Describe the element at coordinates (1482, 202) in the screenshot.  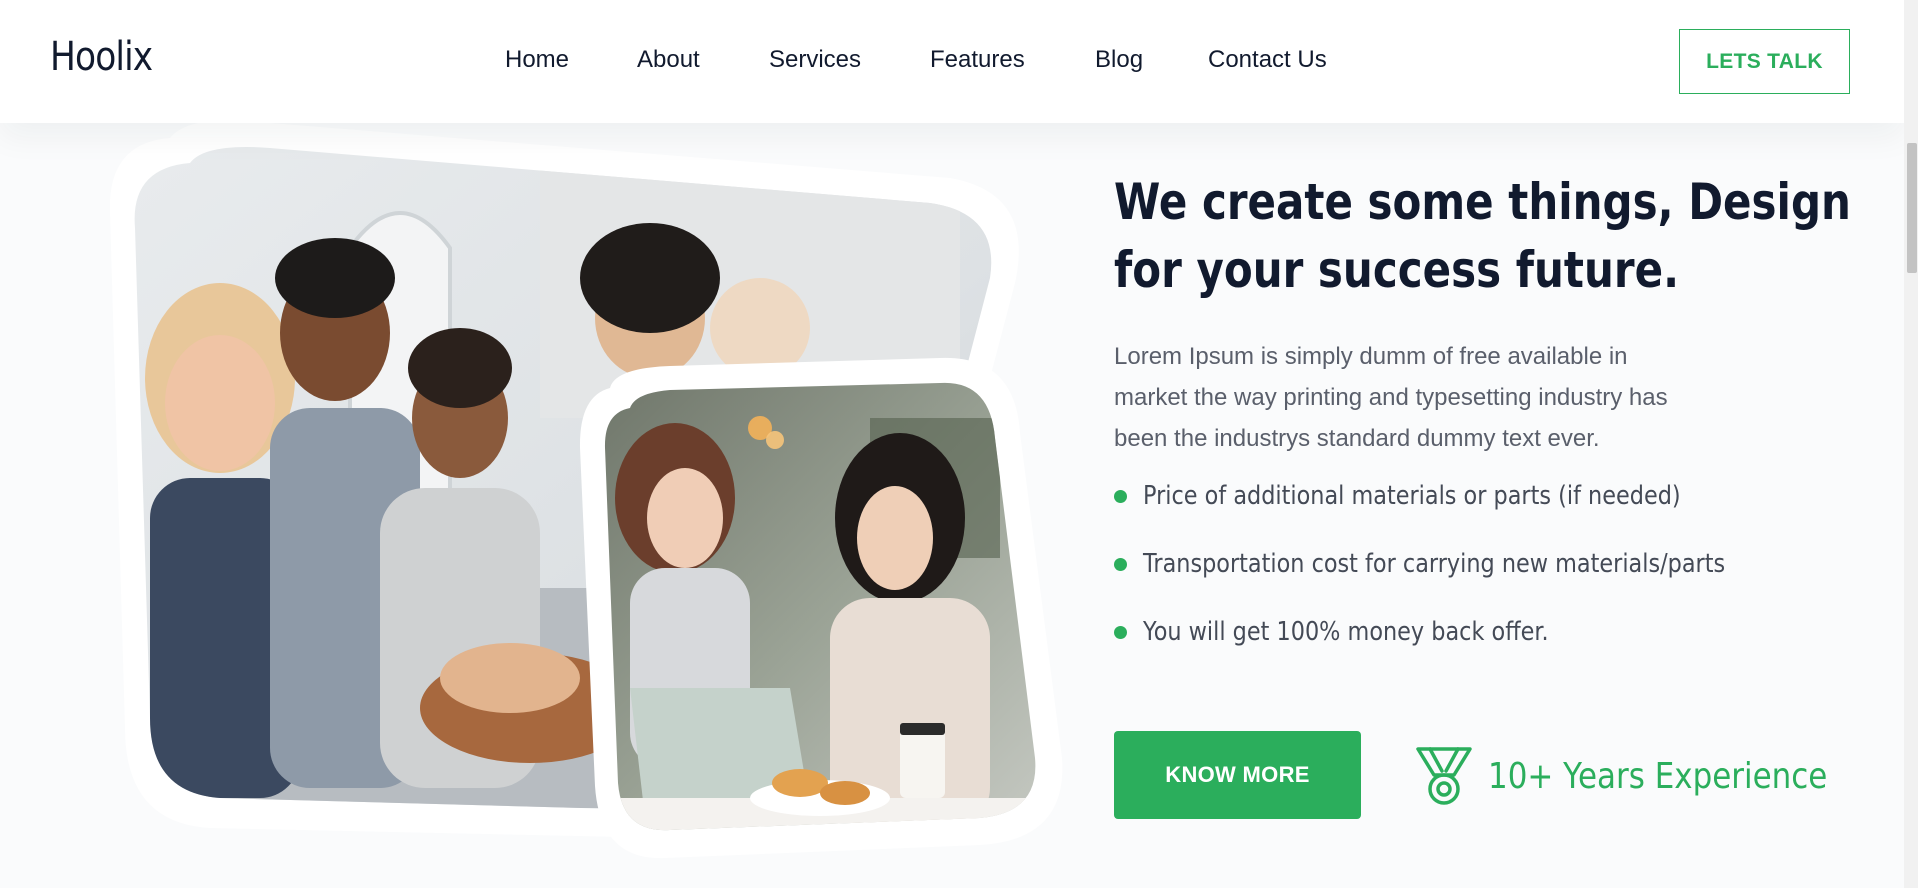
I see `headline-line: We create some things, Design` at that location.